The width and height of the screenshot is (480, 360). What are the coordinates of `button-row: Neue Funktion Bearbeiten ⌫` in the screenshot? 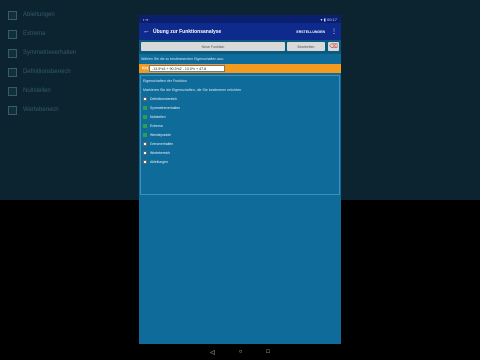 It's located at (240, 47).